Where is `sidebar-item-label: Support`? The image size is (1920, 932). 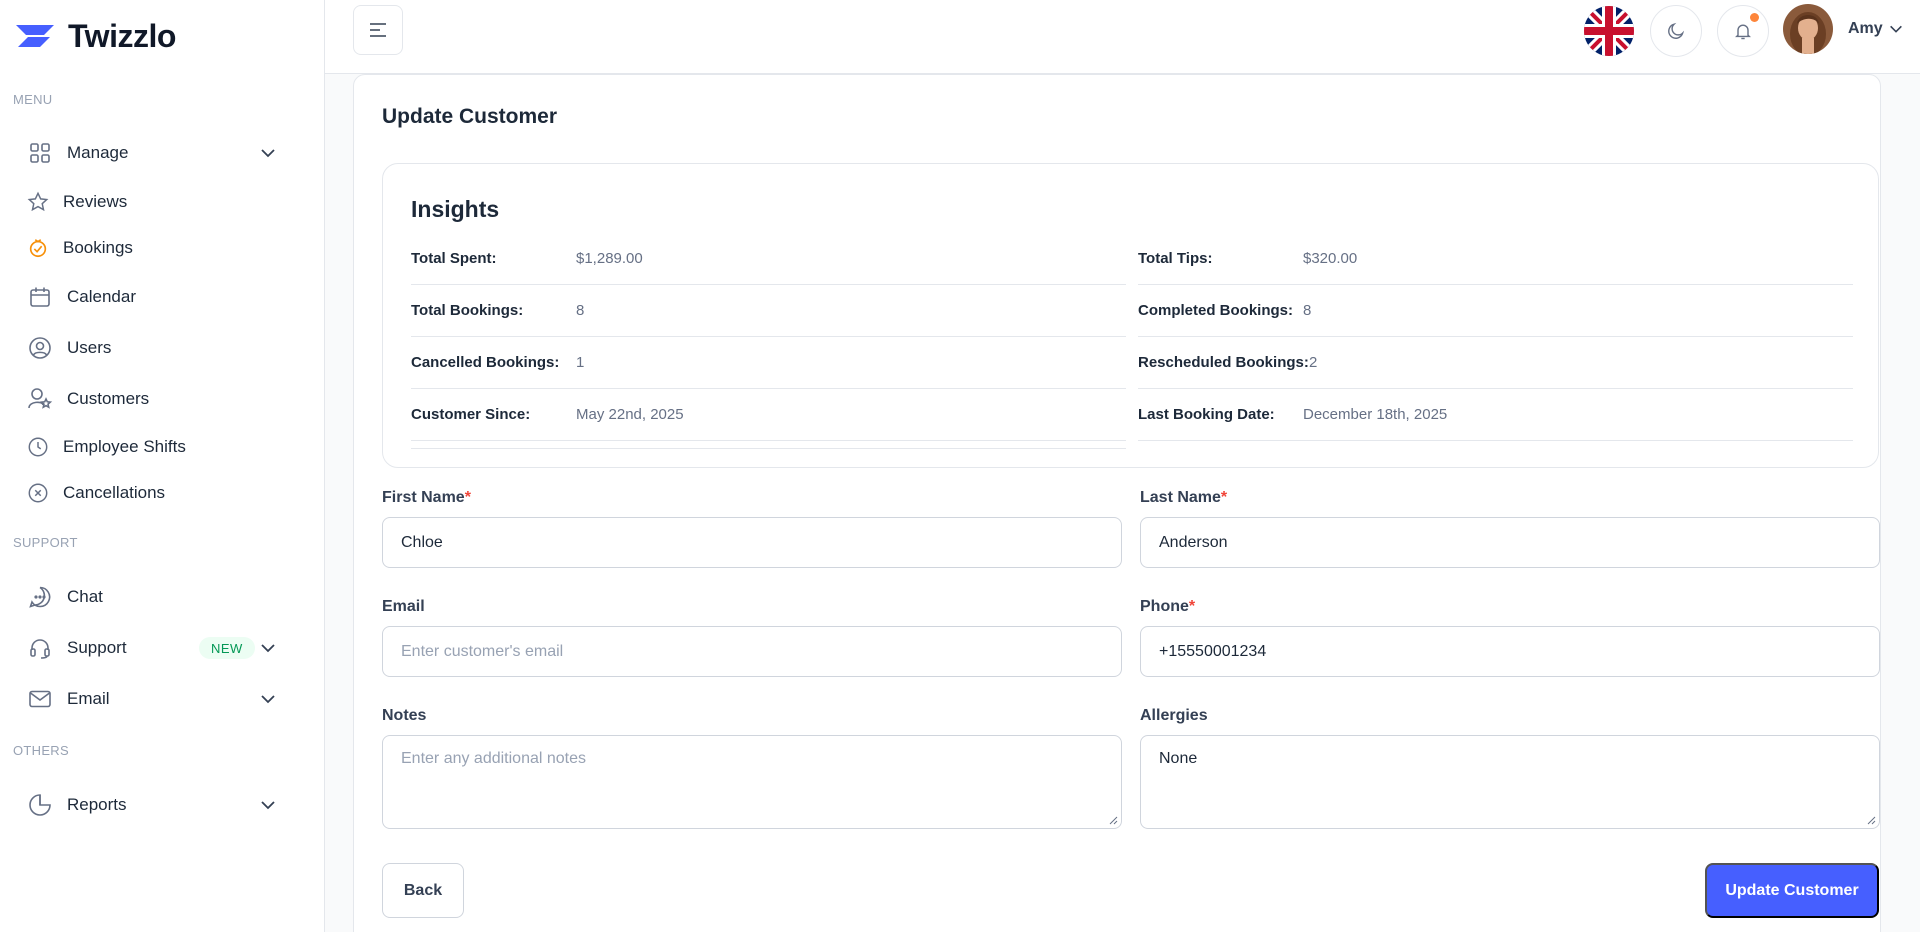 sidebar-item-label: Support is located at coordinates (97, 647).